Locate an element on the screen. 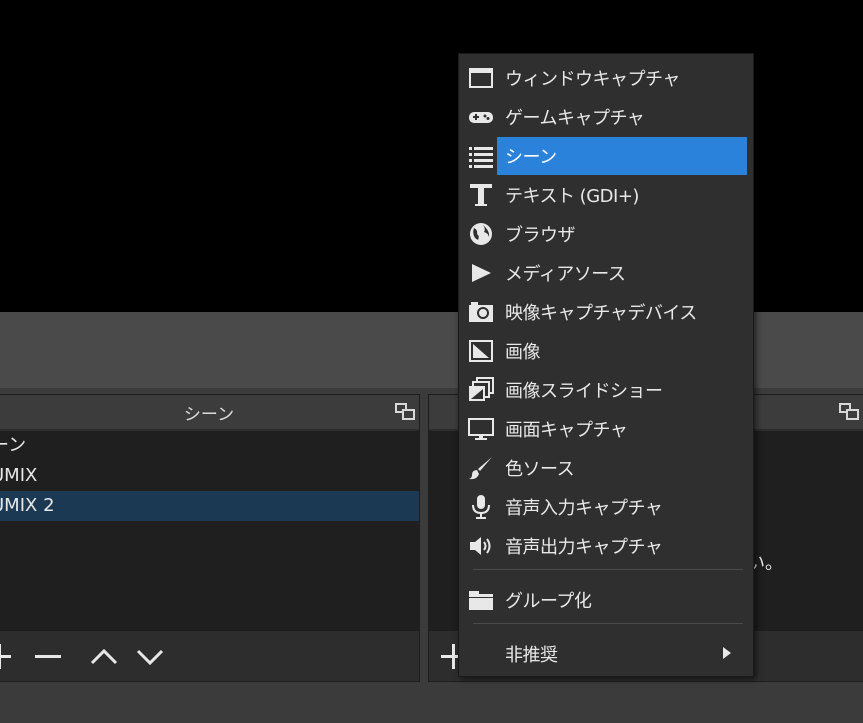 This screenshot has height=723, width=863. menu-item-deprecated: 非推奨 is located at coordinates (607, 653).